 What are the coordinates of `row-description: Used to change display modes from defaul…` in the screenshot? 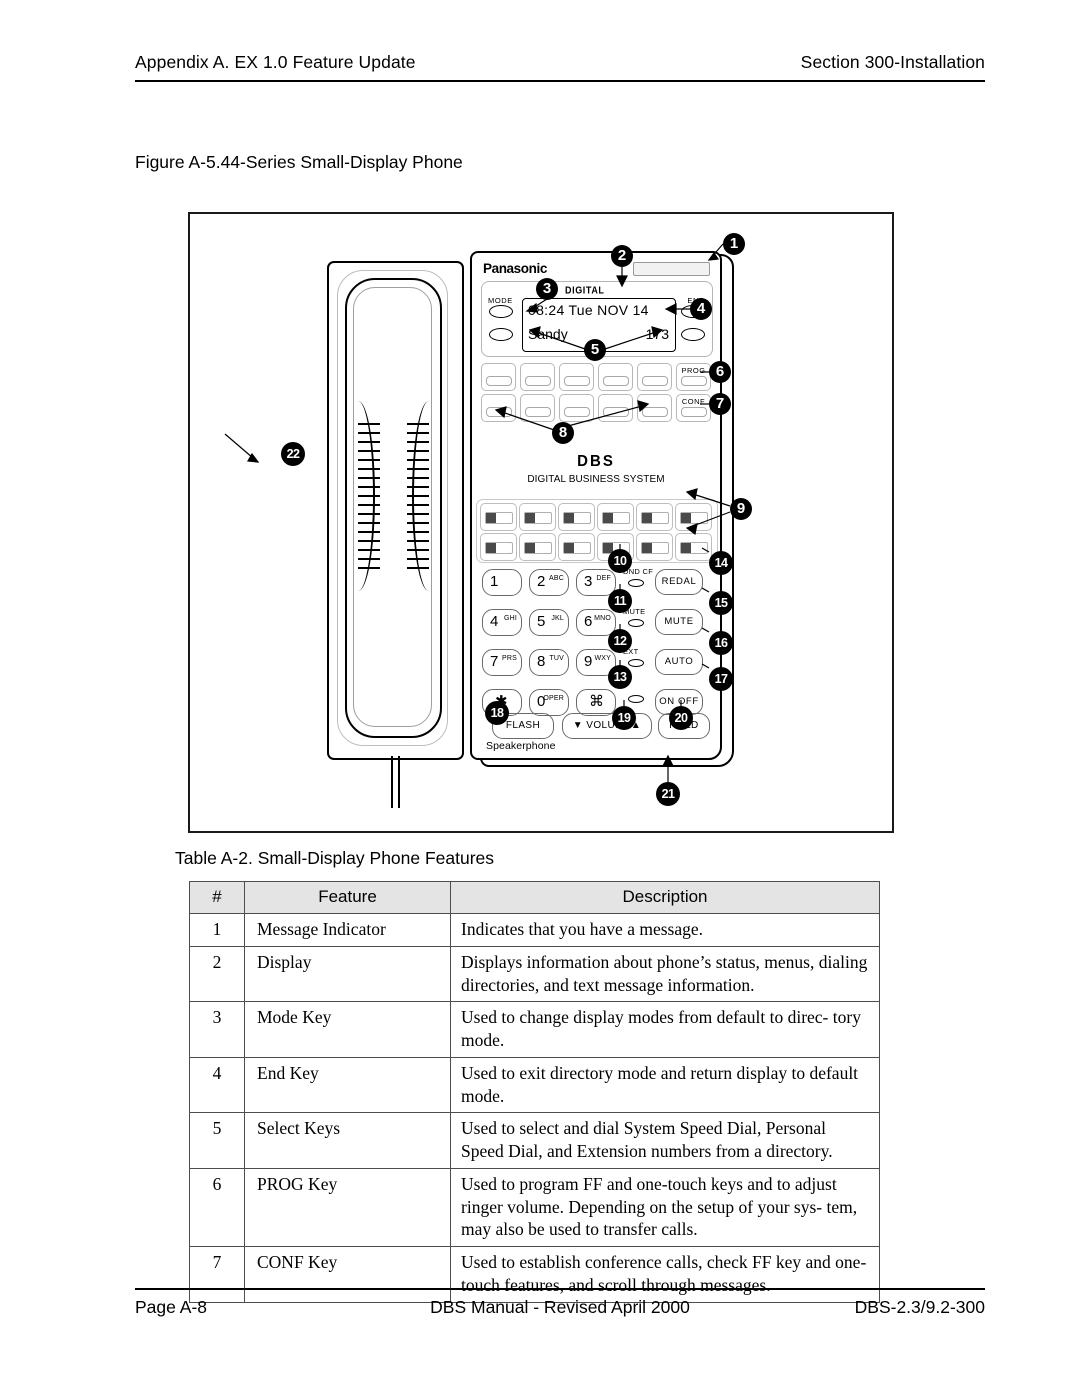 It's located at (665, 1029).